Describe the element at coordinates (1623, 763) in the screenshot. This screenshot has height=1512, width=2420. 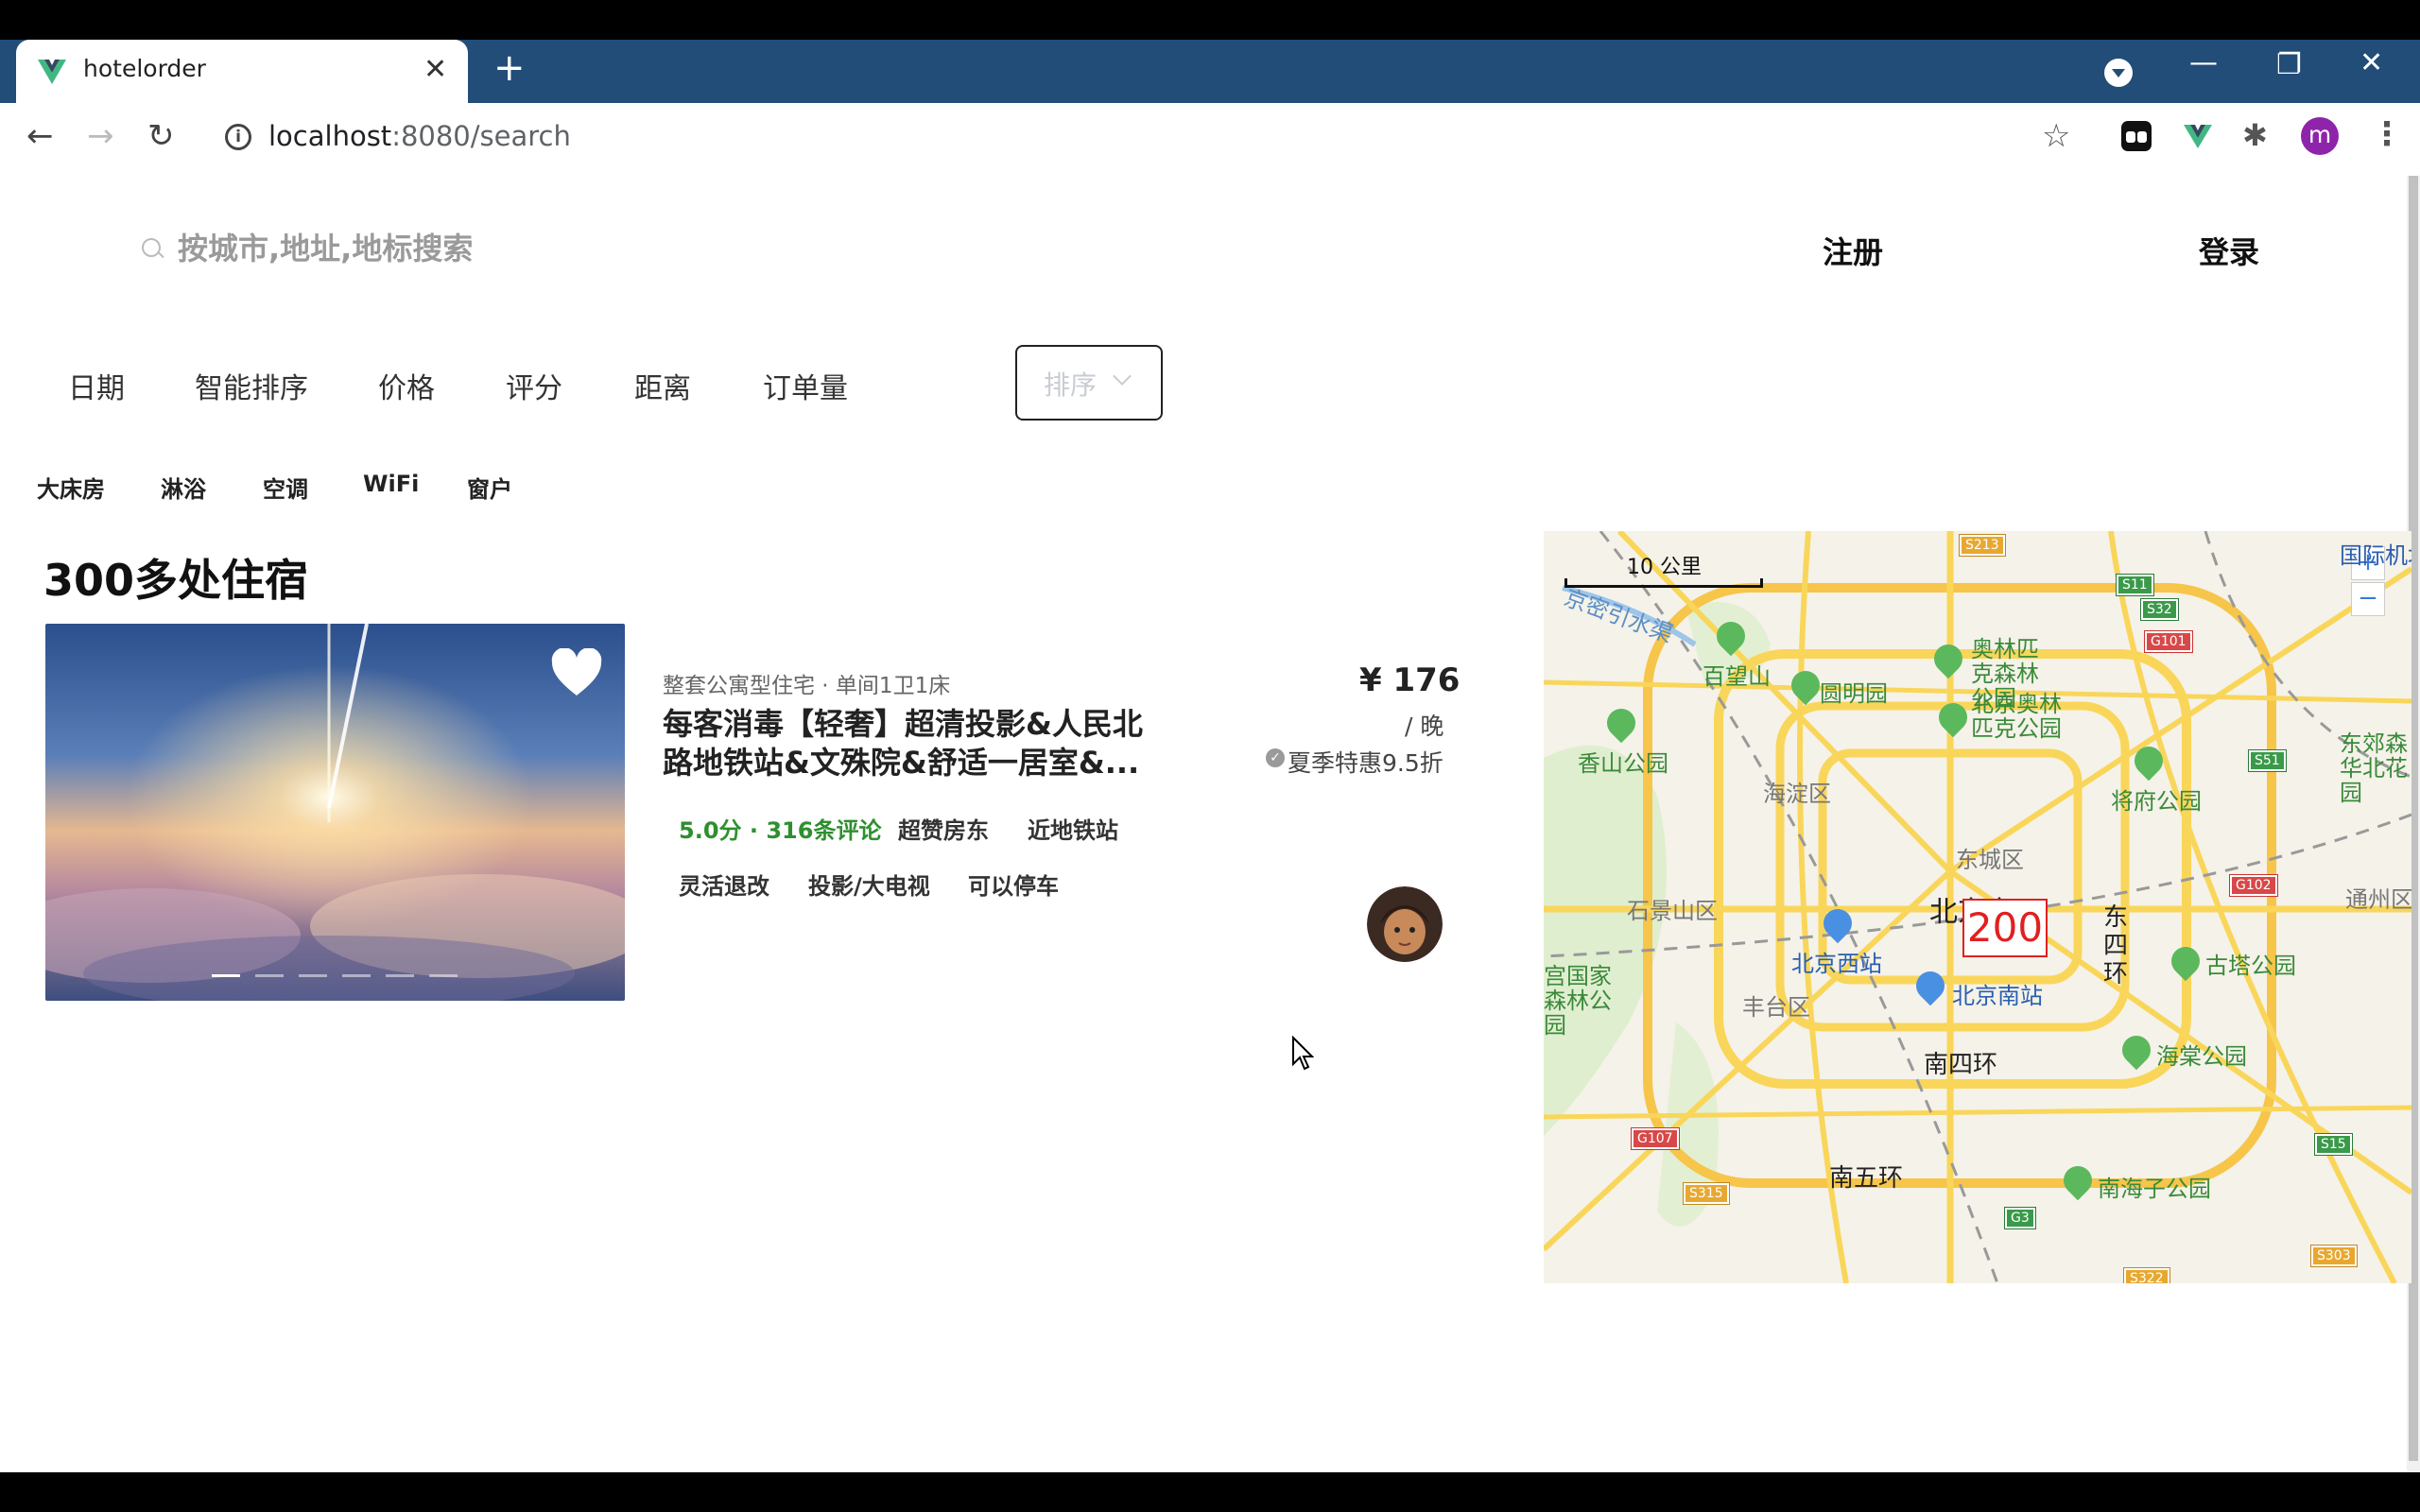
I see `map-label: 香山公园` at that location.